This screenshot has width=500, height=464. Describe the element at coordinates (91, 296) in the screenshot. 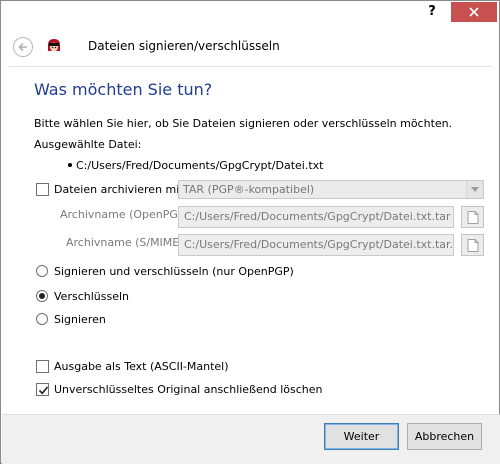

I see `radio-encrypt-label: Verschlüsseln` at that location.